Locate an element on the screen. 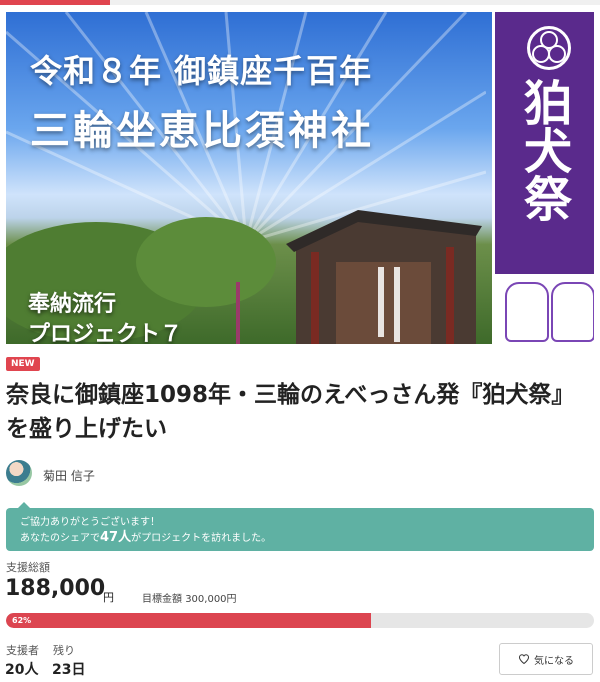 The image size is (600, 682). notice-line2-post: がプロジェクトを訪れました。 is located at coordinates (201, 538).